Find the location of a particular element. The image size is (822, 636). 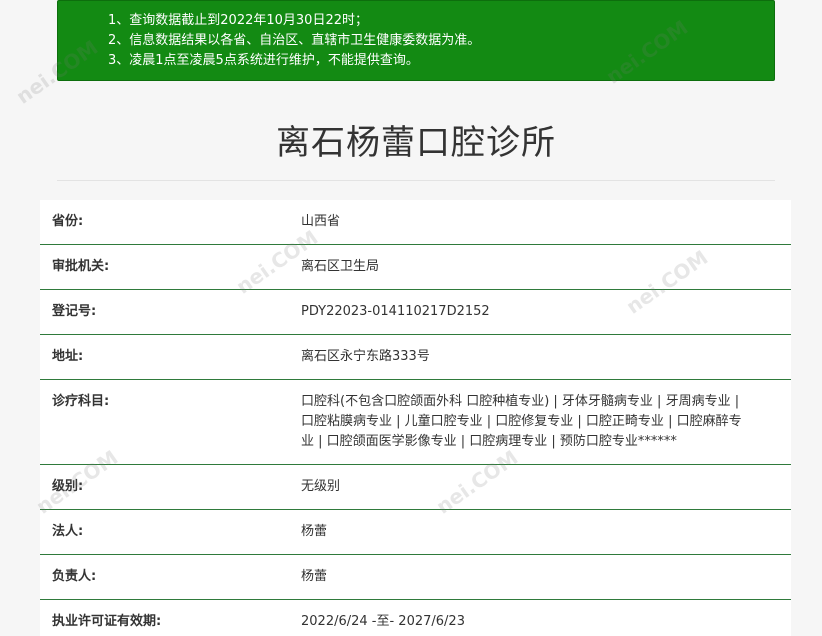

row-label-legal-person: 法人: is located at coordinates (170, 532).